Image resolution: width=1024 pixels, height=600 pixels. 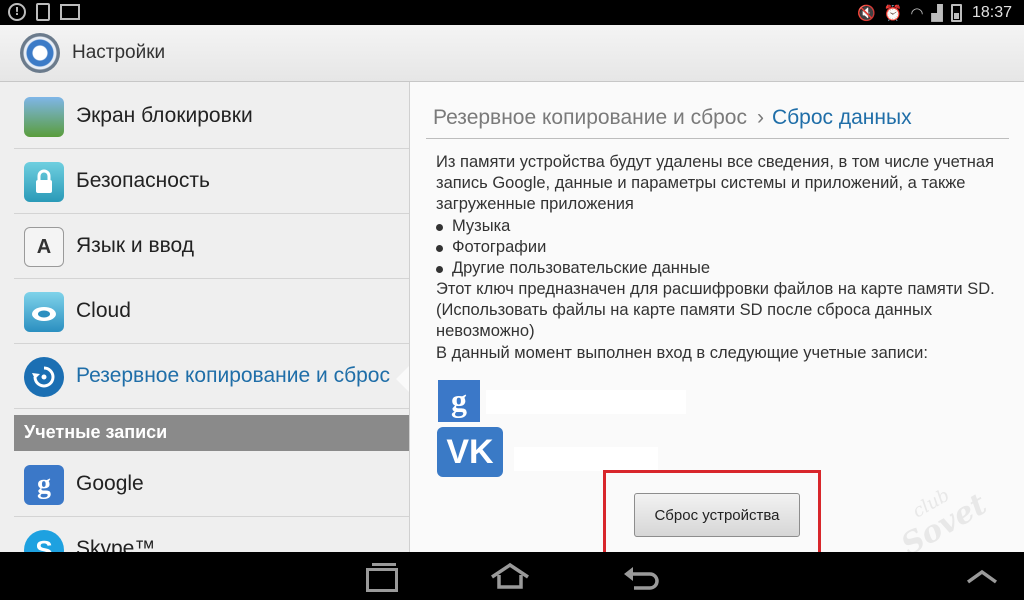 I want to click on skype-icon: S, so click(x=44, y=541).